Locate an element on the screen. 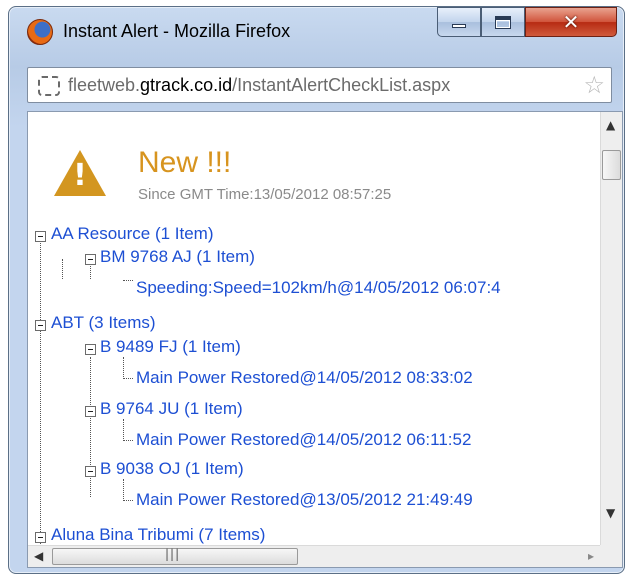  url-path: /InstantAlertCheckList.aspx is located at coordinates (341, 85).